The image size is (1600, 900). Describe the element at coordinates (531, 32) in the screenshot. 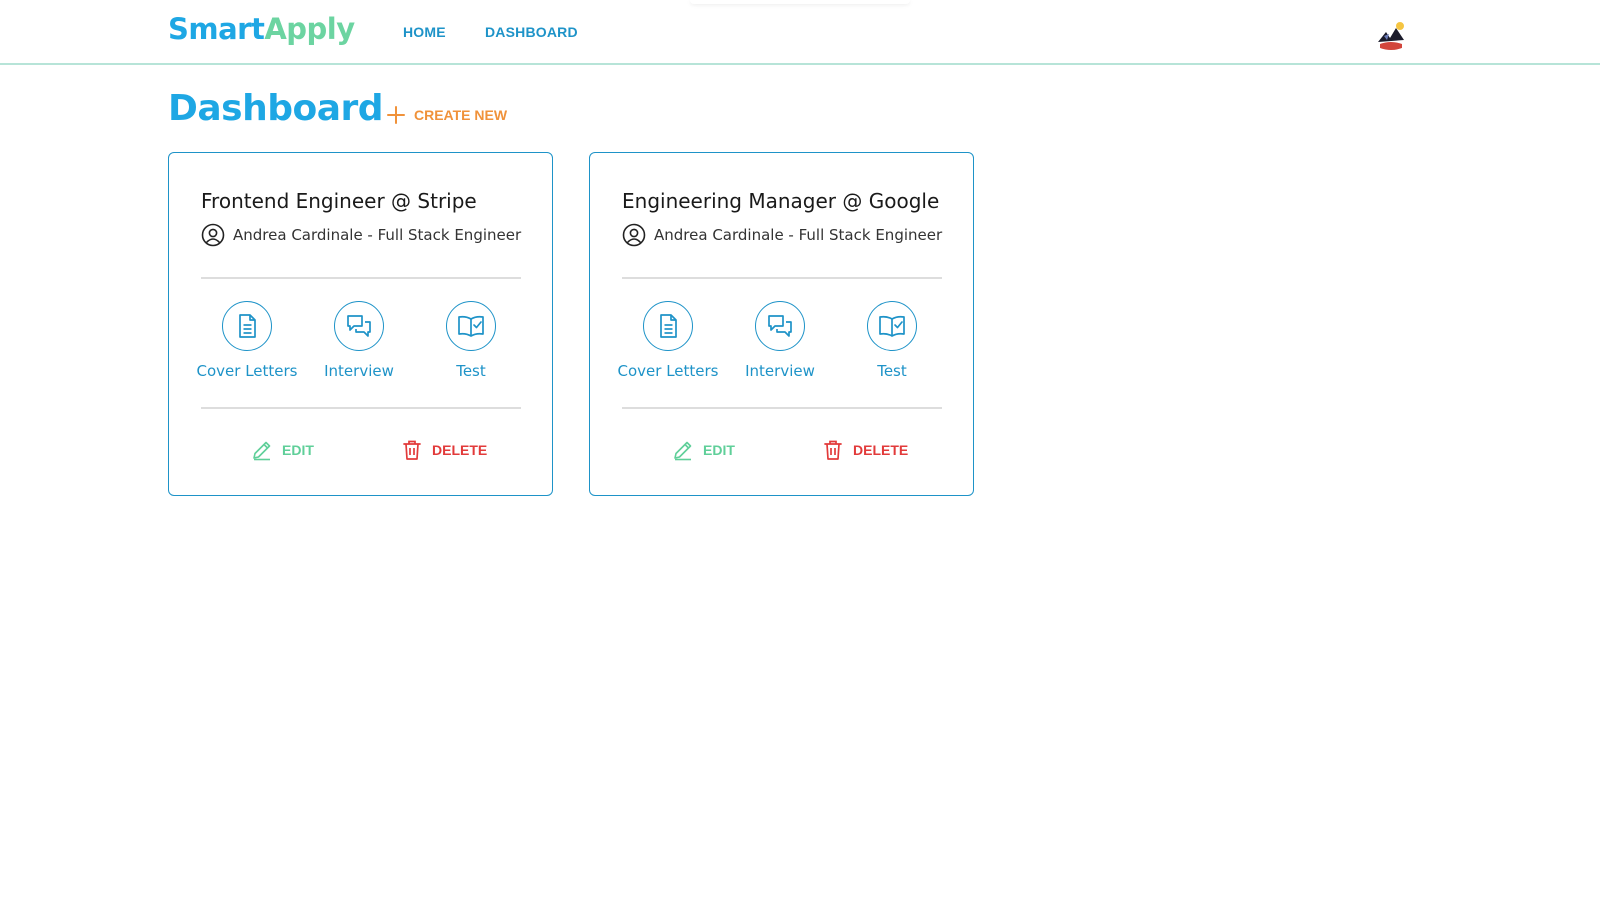

I see `nav-dashboard-link: DASHBOARD` at that location.